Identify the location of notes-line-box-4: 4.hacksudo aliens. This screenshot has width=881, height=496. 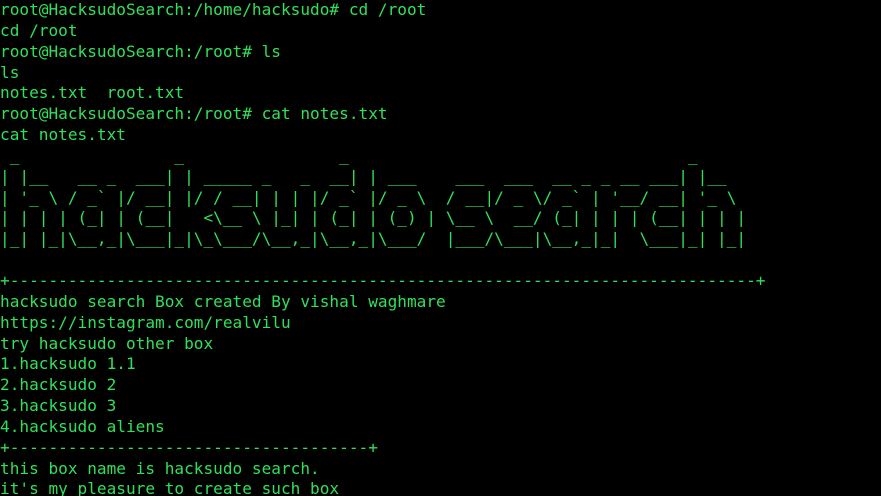
(82, 426).